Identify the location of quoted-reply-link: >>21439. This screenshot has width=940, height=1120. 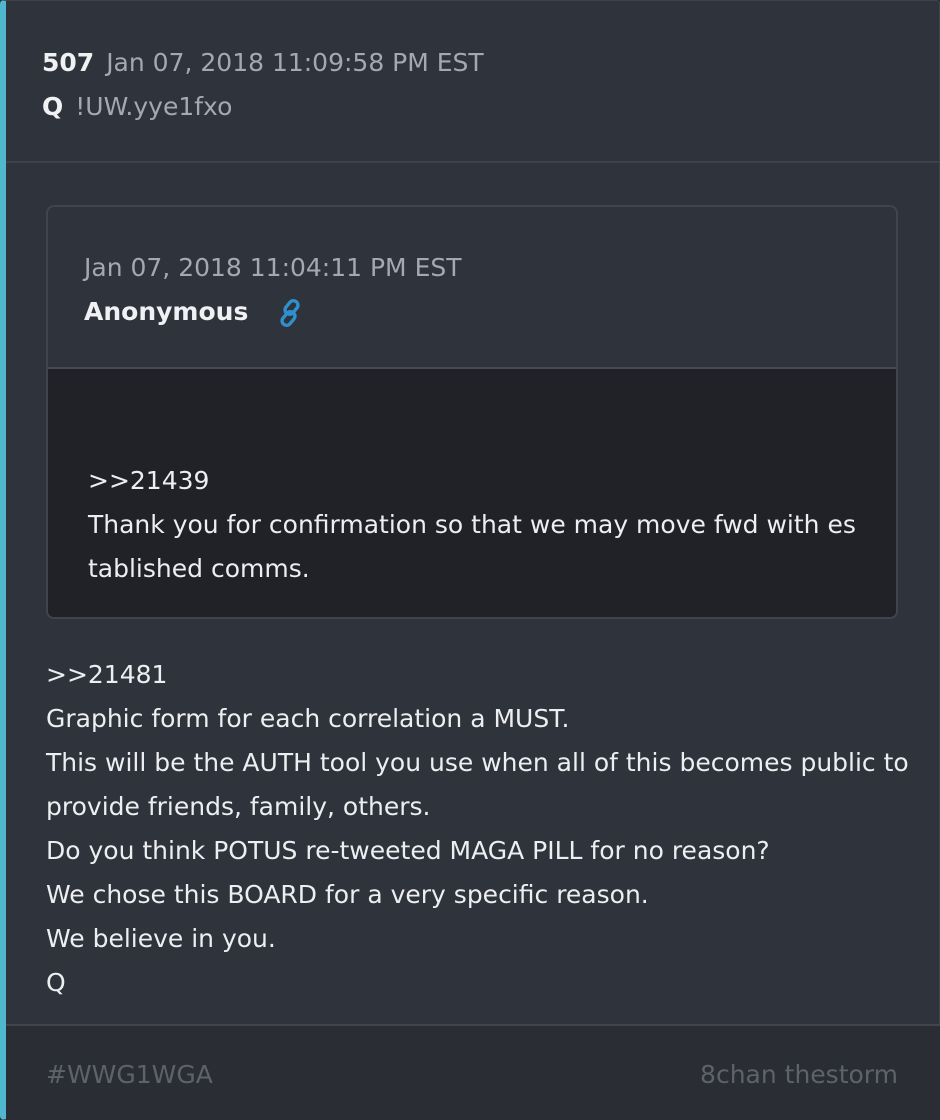
(468, 481).